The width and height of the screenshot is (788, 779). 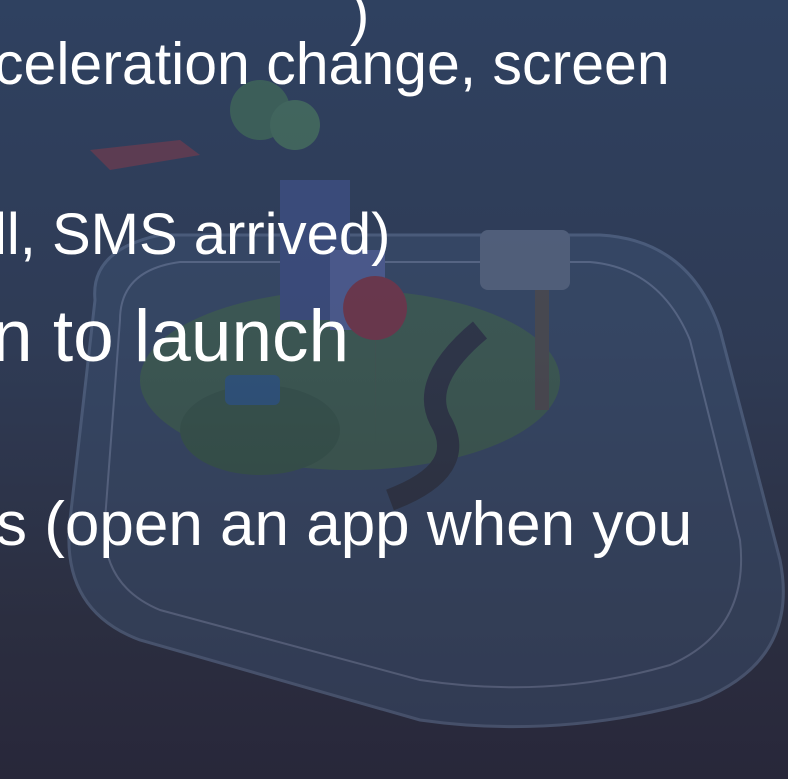 I want to click on slide-line-4: n to launch, so click(x=175, y=336).